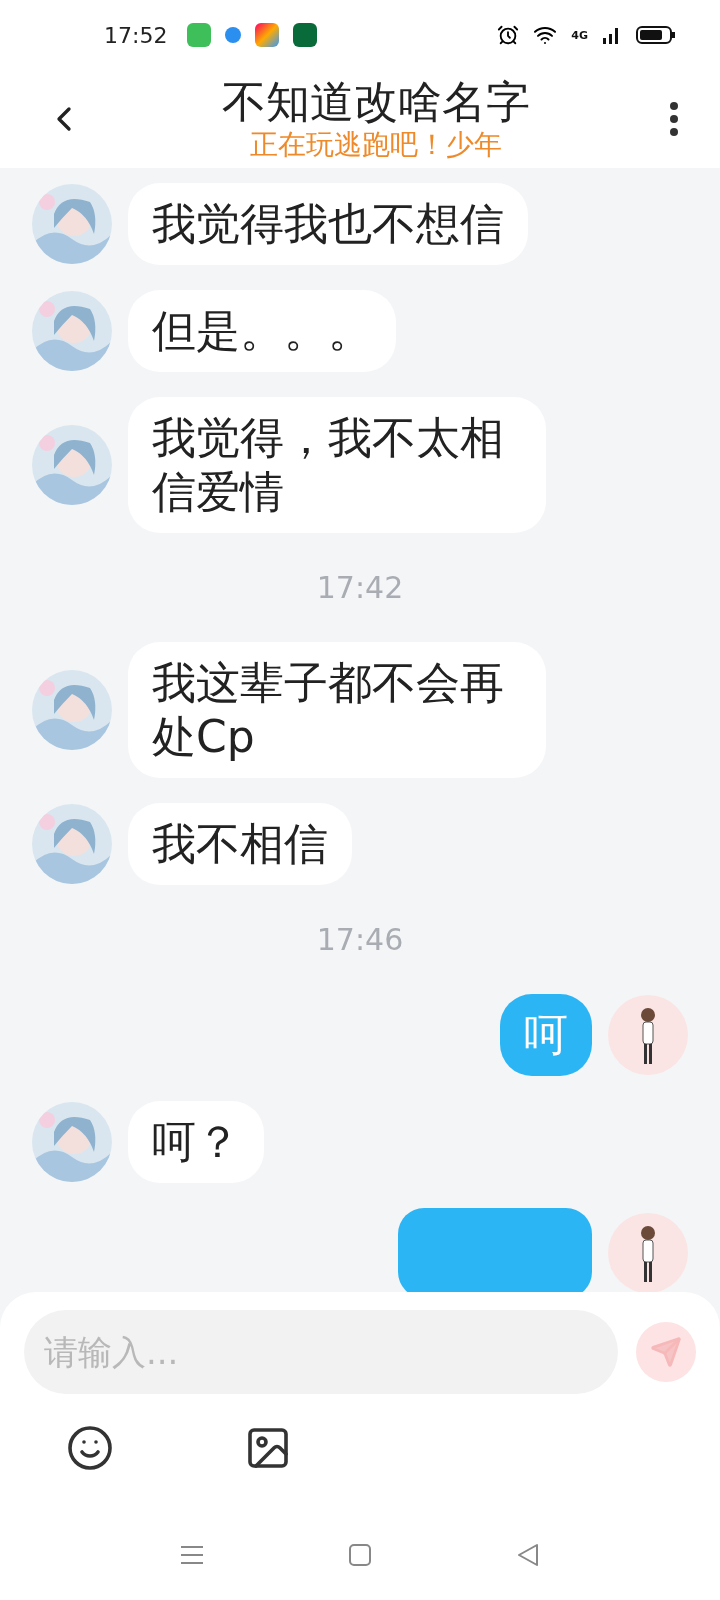 The height and width of the screenshot is (1600, 720). What do you see at coordinates (136, 35) in the screenshot?
I see `status-time: 17:52` at bounding box center [136, 35].